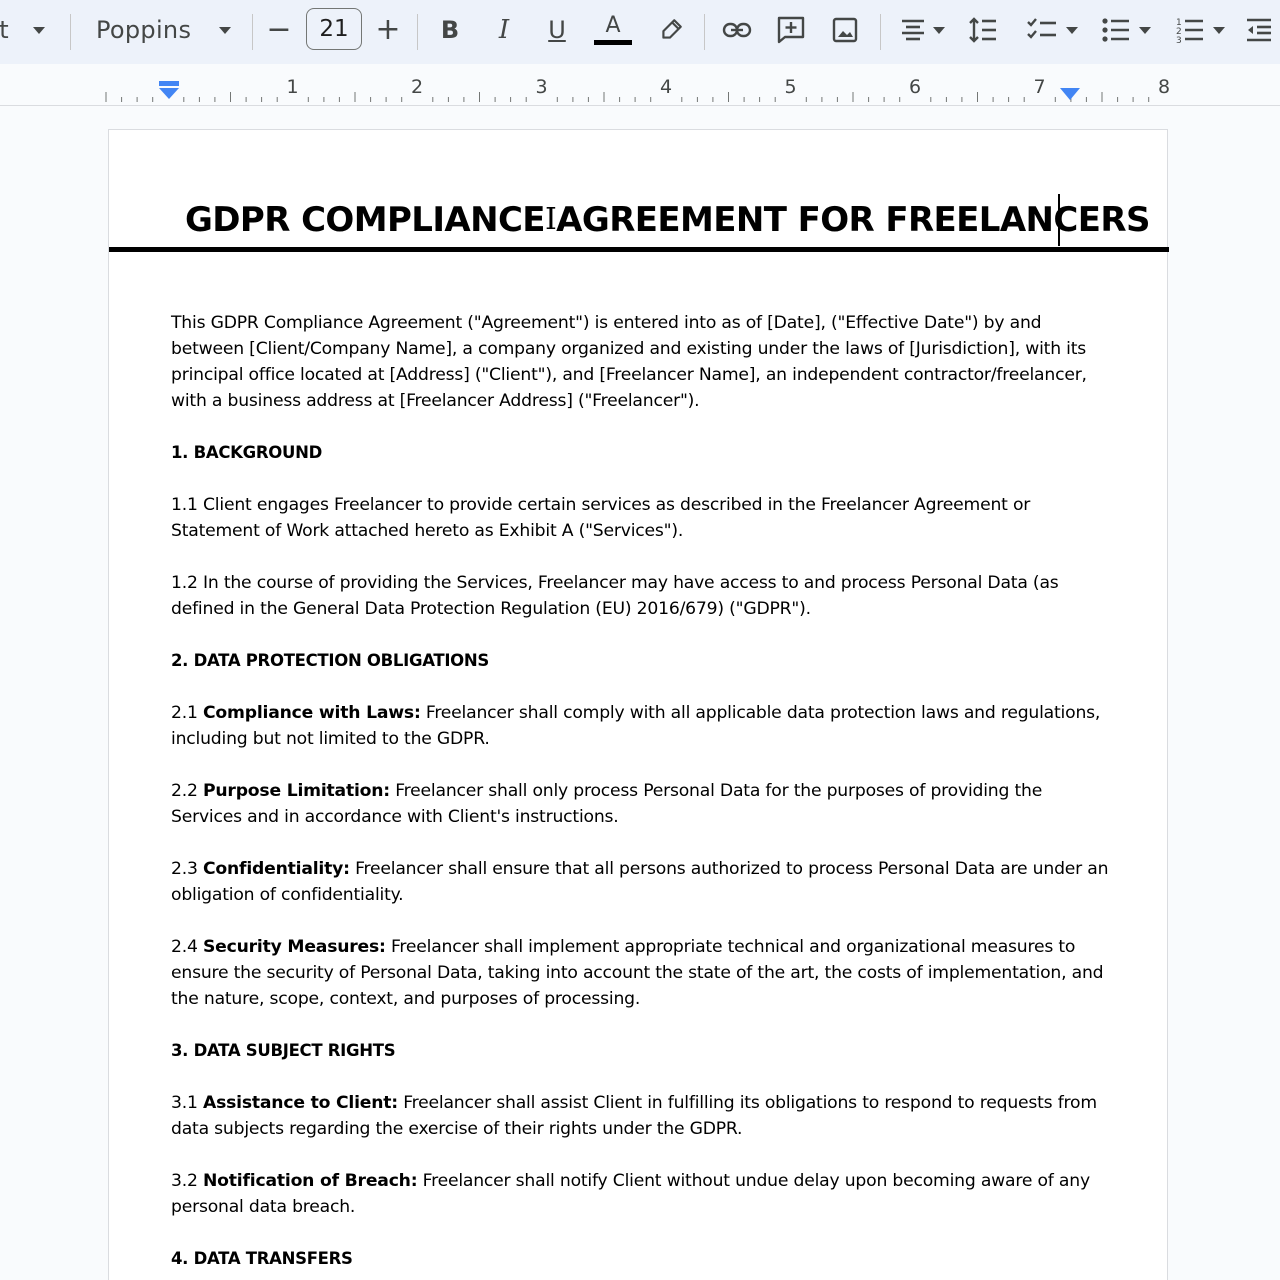  I want to click on clause-lead: Purpose Limitation:, so click(296, 791).